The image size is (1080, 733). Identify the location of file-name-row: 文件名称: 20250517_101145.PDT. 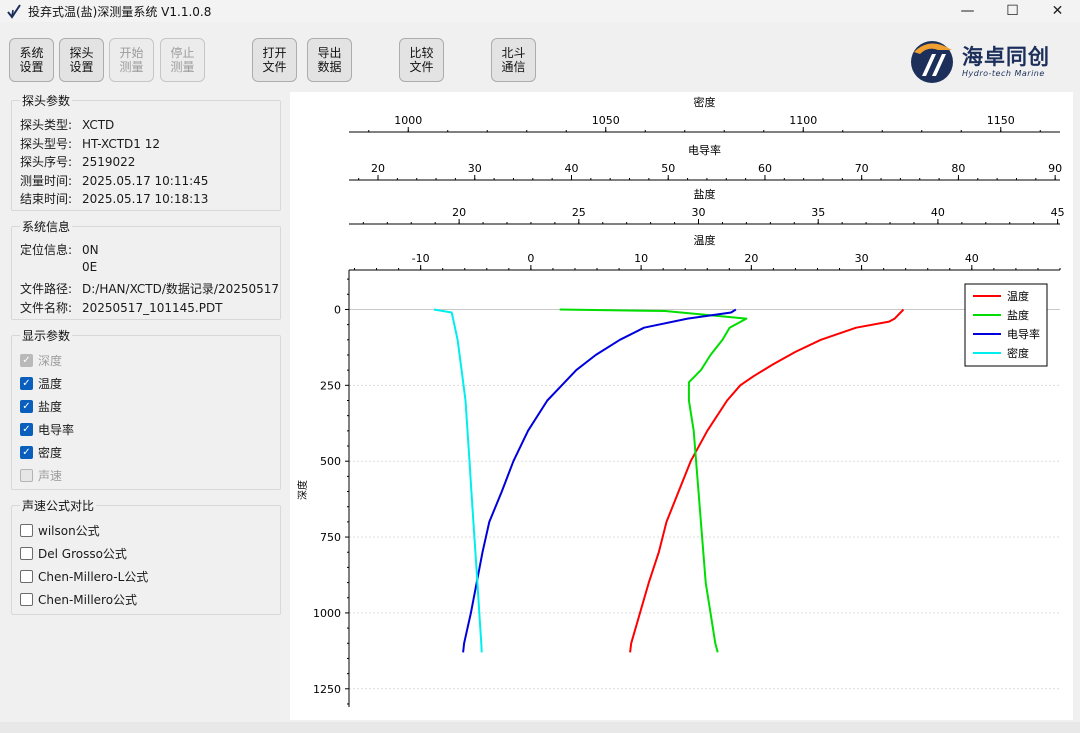
(121, 308).